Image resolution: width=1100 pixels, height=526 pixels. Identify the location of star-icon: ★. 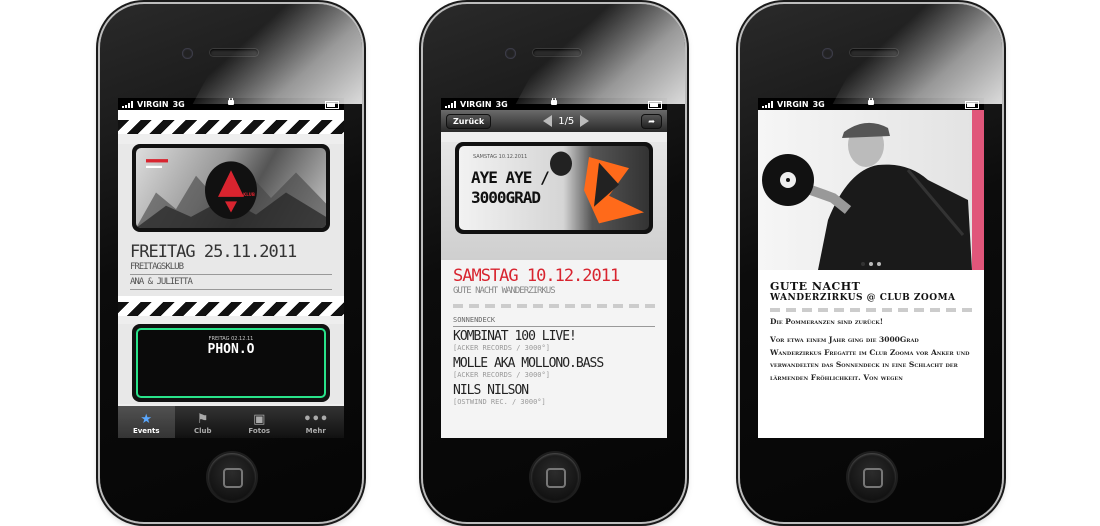
(146, 419).